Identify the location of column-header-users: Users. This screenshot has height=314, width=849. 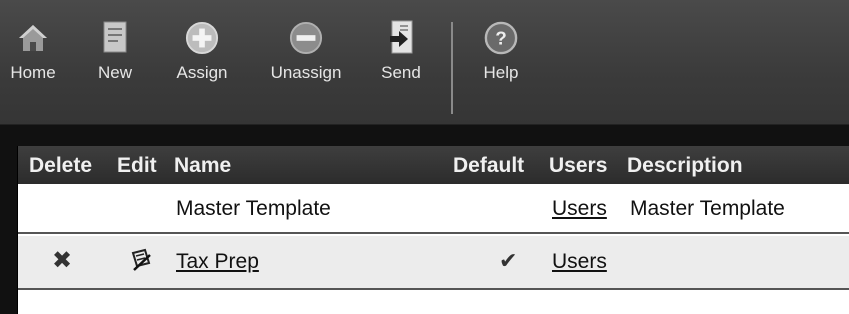
(578, 165).